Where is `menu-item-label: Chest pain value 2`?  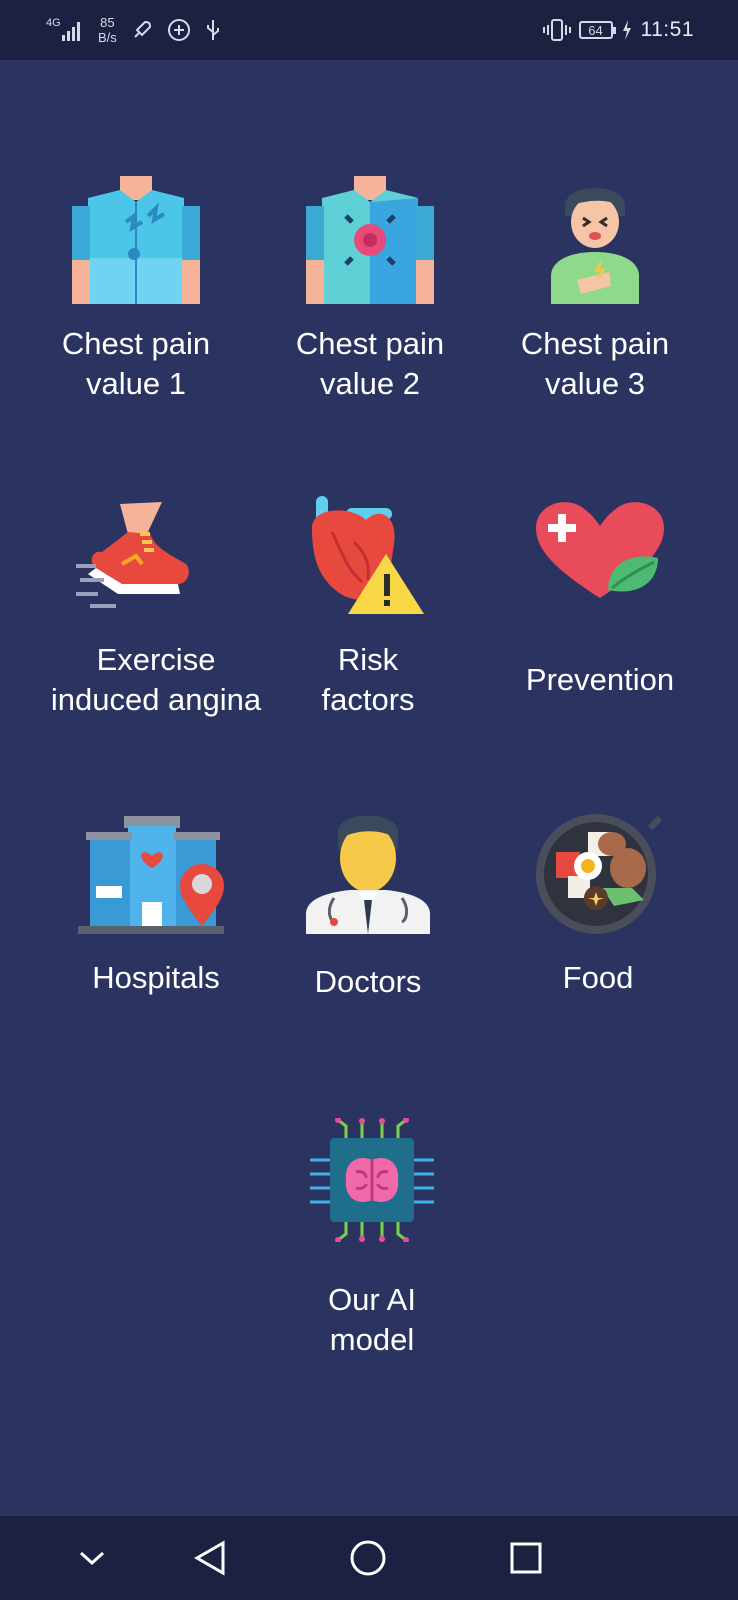
menu-item-label: Chest pain value 2 is located at coordinates (370, 363).